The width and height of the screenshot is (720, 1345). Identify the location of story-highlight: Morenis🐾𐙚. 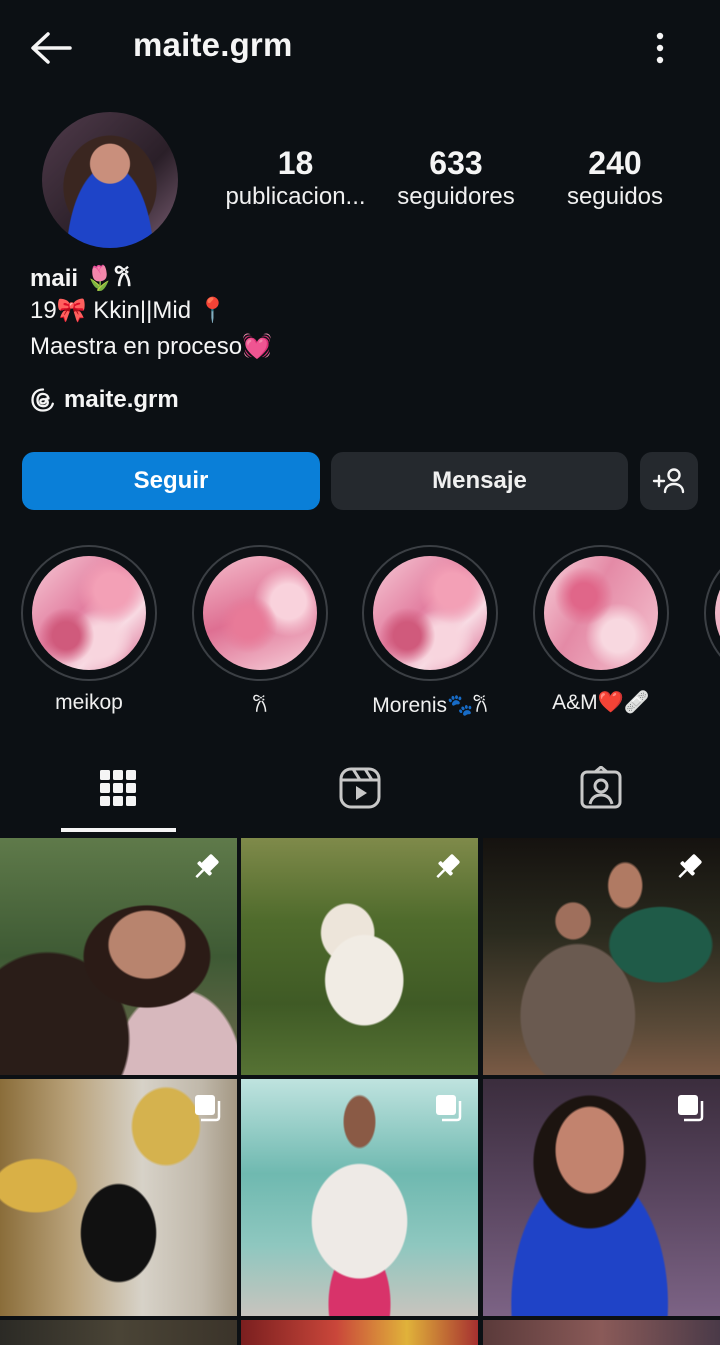
(430, 632).